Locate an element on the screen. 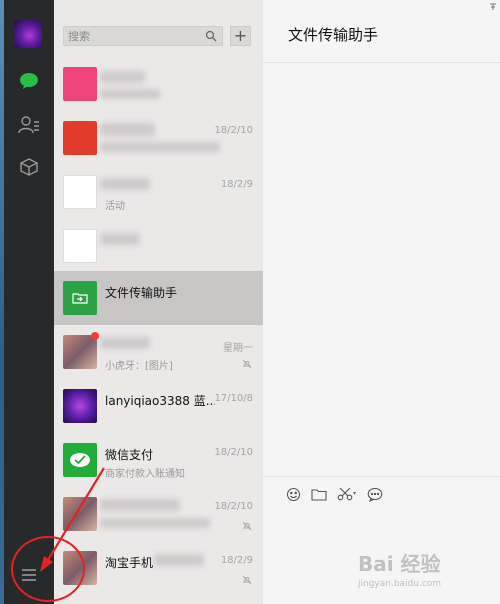  folder-arrow-icon is located at coordinates (80, 298).